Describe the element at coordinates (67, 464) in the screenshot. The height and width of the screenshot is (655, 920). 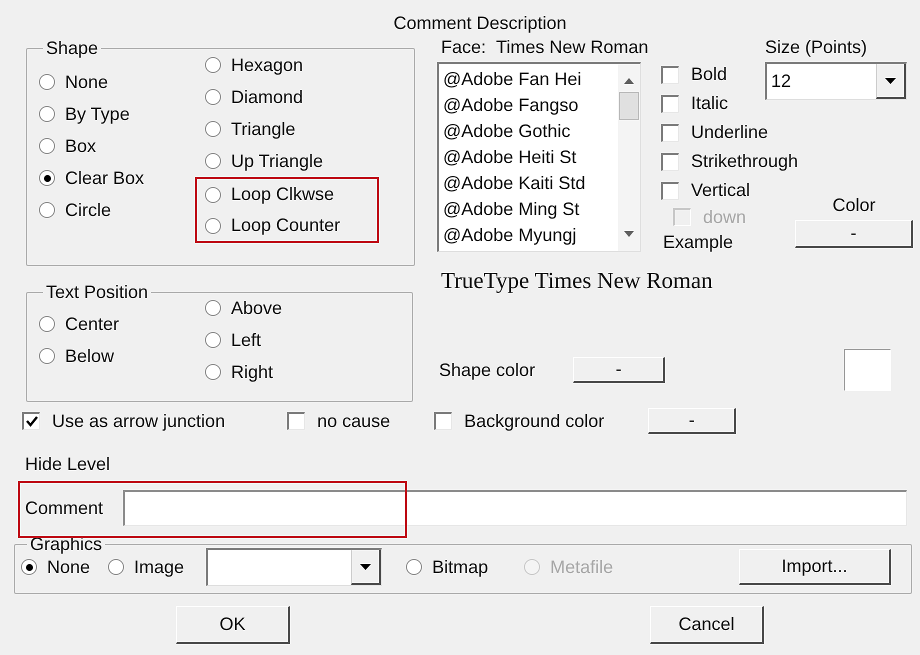
I see `hide-level-label: Hide Level` at that location.